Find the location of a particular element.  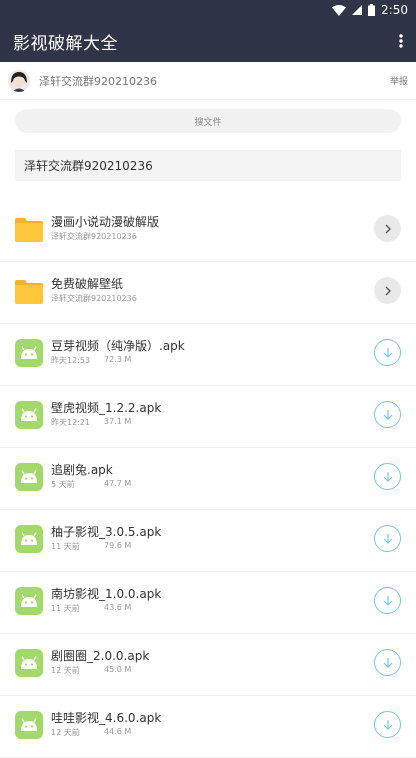

file-time: 5 天前 is located at coordinates (63, 484).